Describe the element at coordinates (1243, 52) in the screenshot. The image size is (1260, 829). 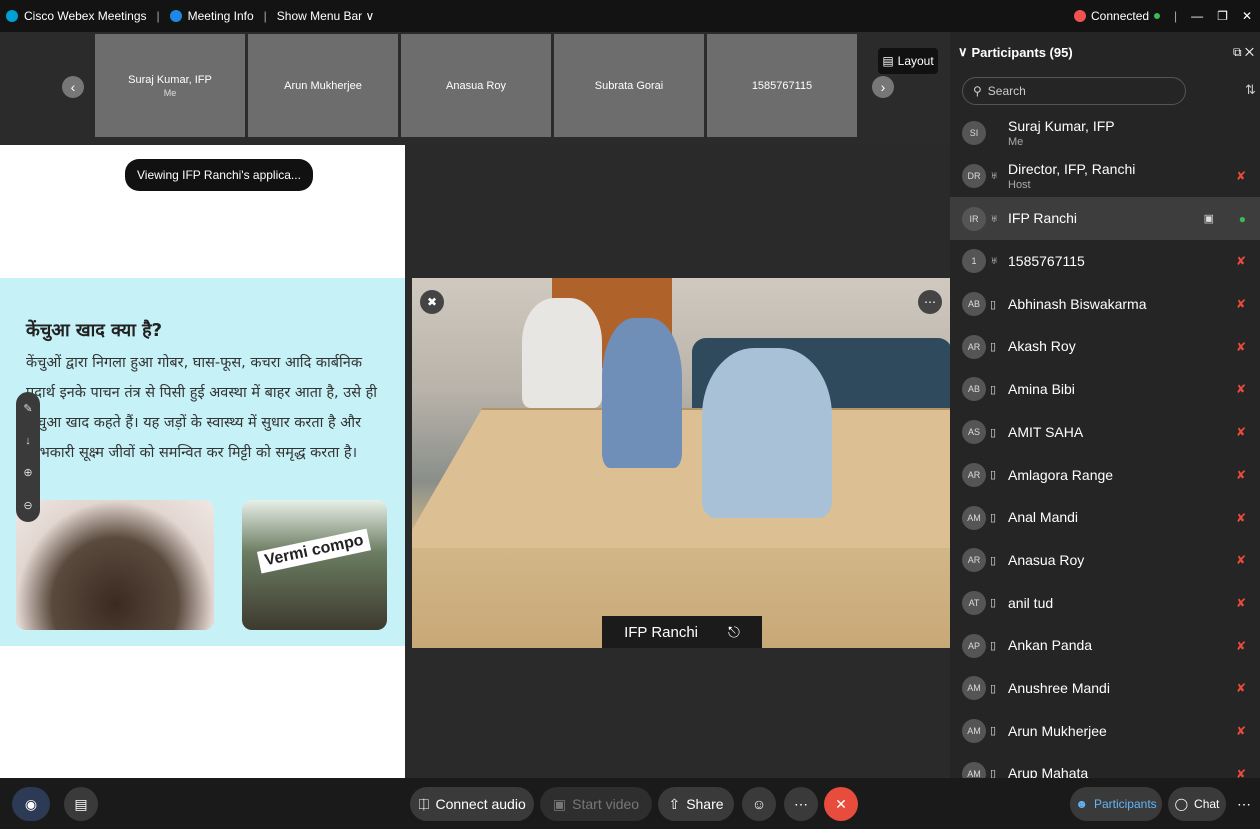
I see `popout-icon: ⧉ ✕` at that location.